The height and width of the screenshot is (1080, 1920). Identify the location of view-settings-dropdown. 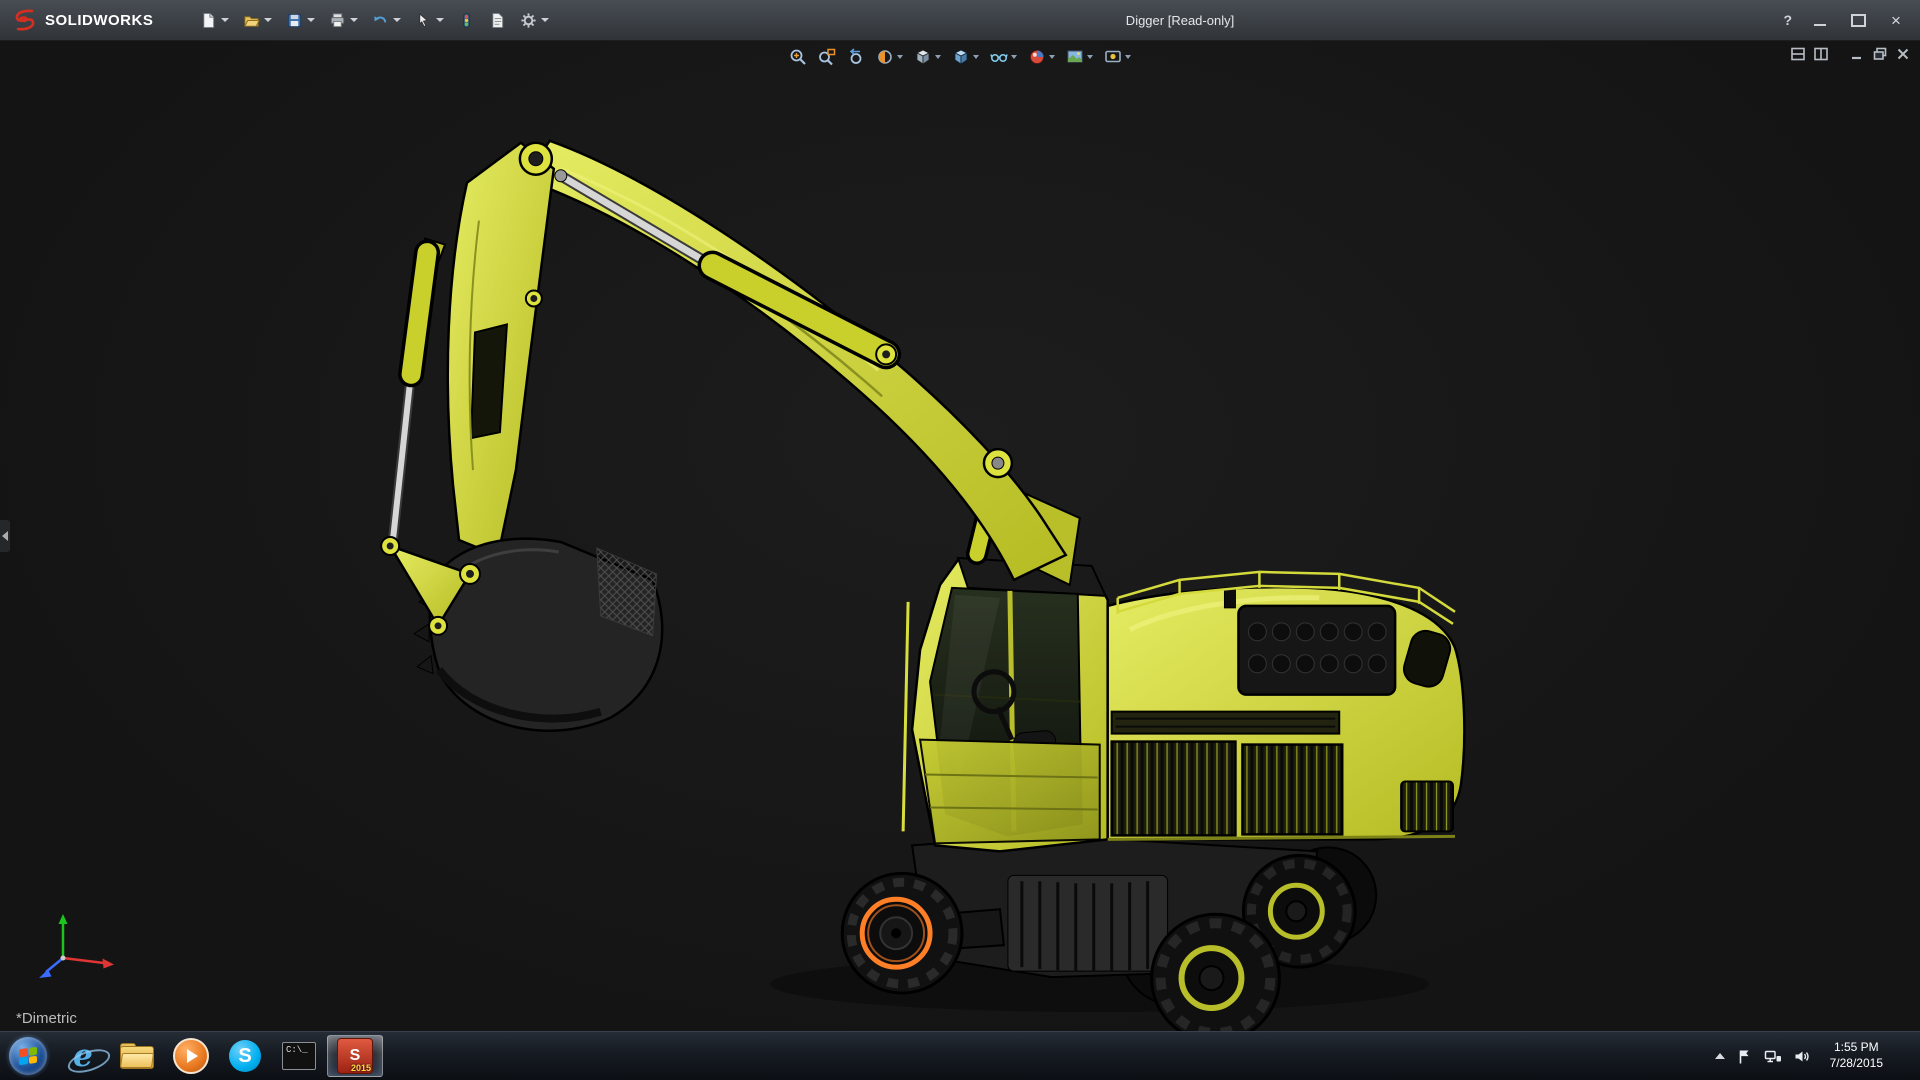
(1128, 57).